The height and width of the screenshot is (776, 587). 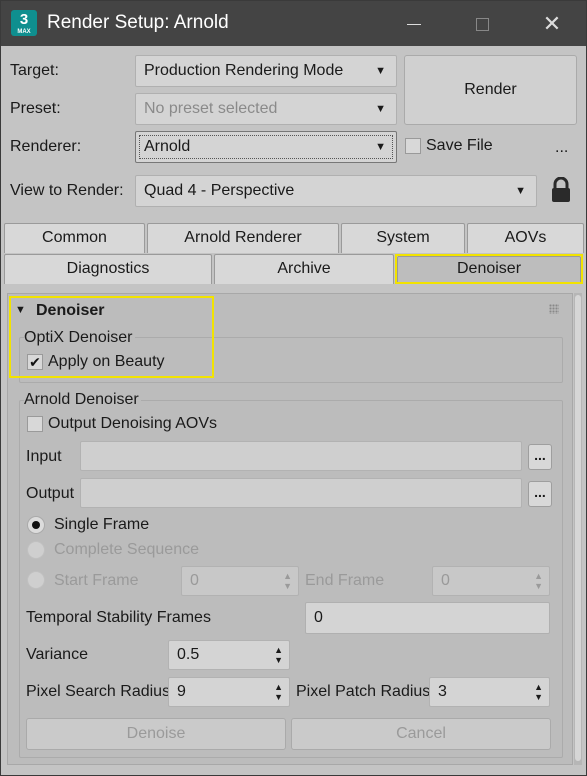 I want to click on tab-archive: Archive, so click(x=304, y=269).